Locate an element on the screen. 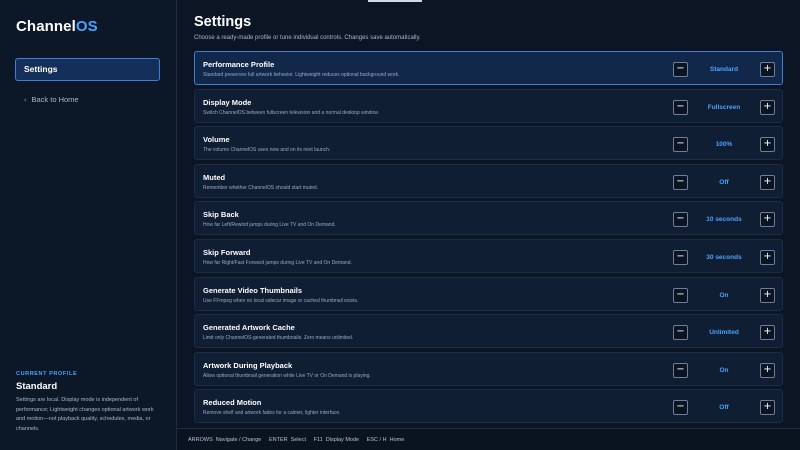 The image size is (800, 450). setting-title: Reduced Motion is located at coordinates (232, 403).